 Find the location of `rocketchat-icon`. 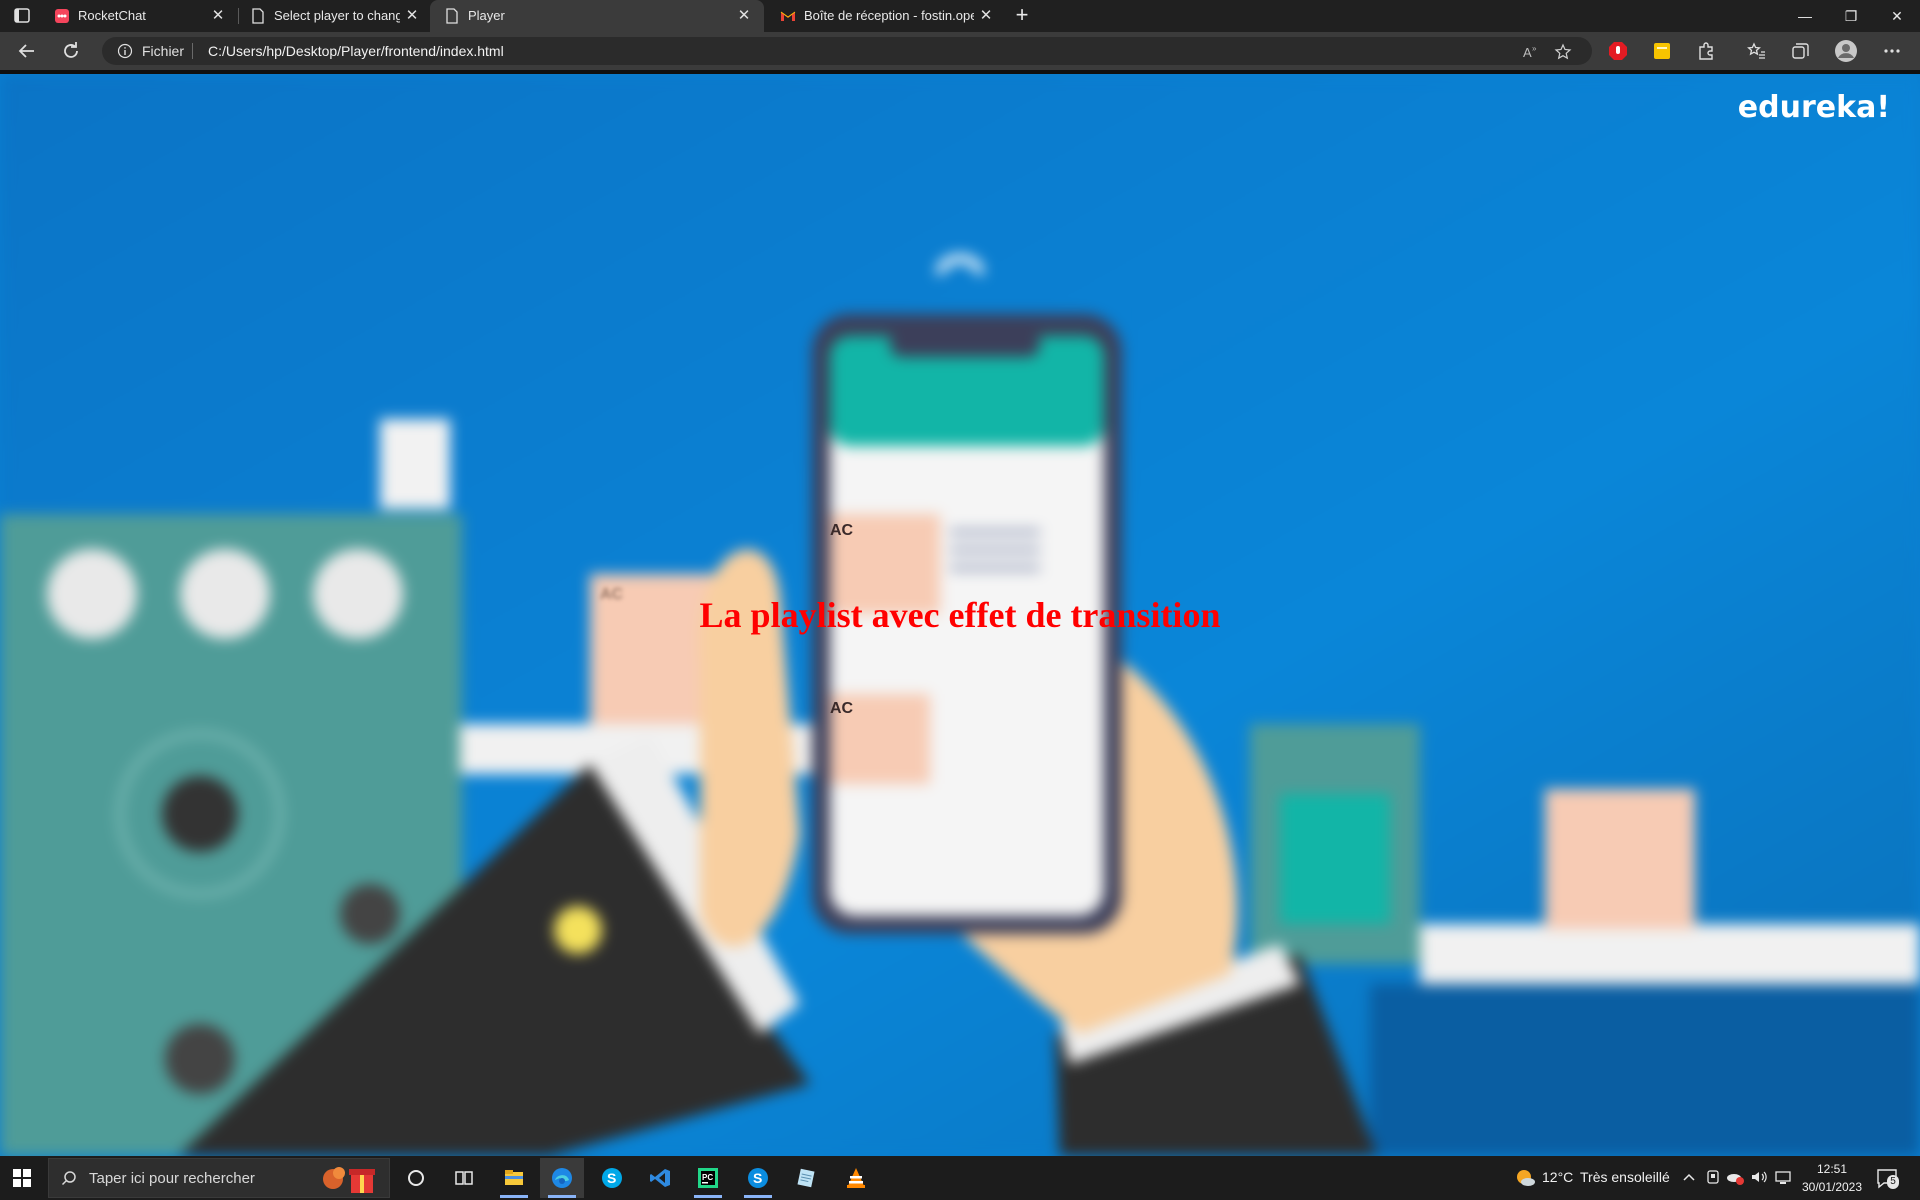

rocketchat-icon is located at coordinates (62, 16).